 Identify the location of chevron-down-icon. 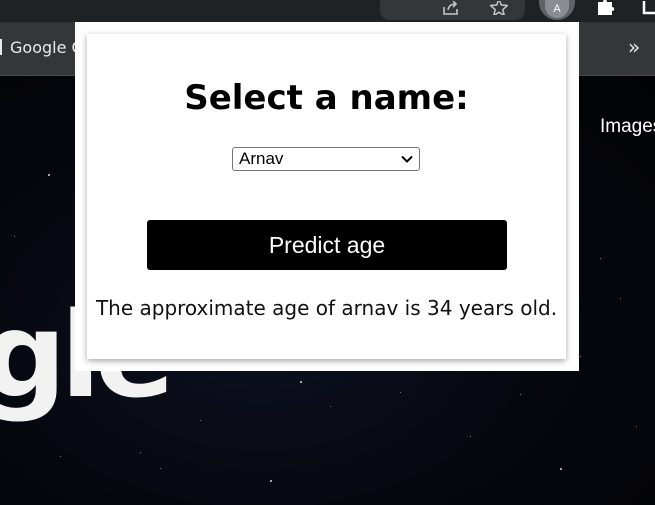
(407, 159).